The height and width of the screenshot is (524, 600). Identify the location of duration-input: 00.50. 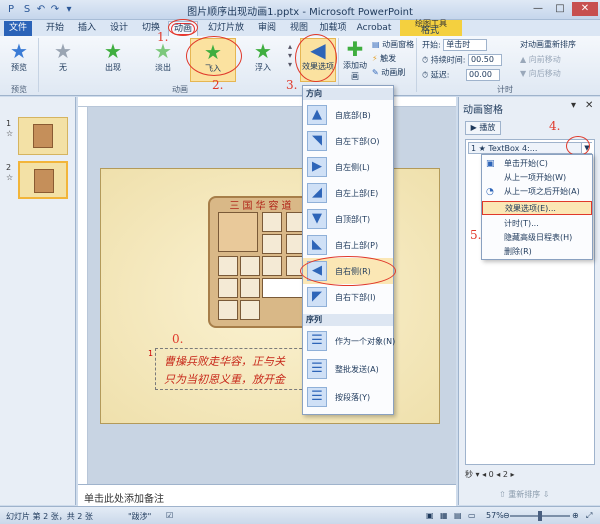
(485, 60).